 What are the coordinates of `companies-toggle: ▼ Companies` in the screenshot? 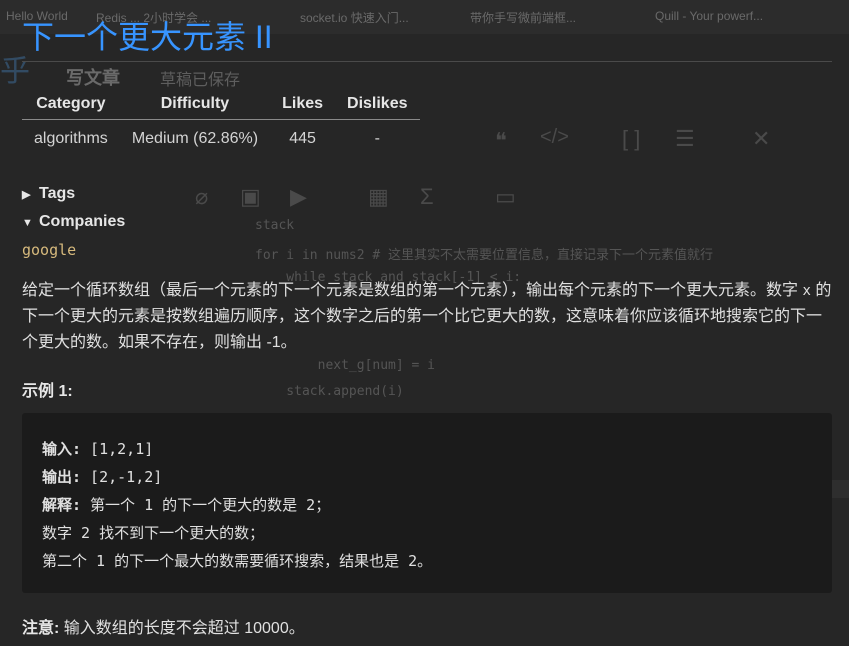 It's located at (73, 222).